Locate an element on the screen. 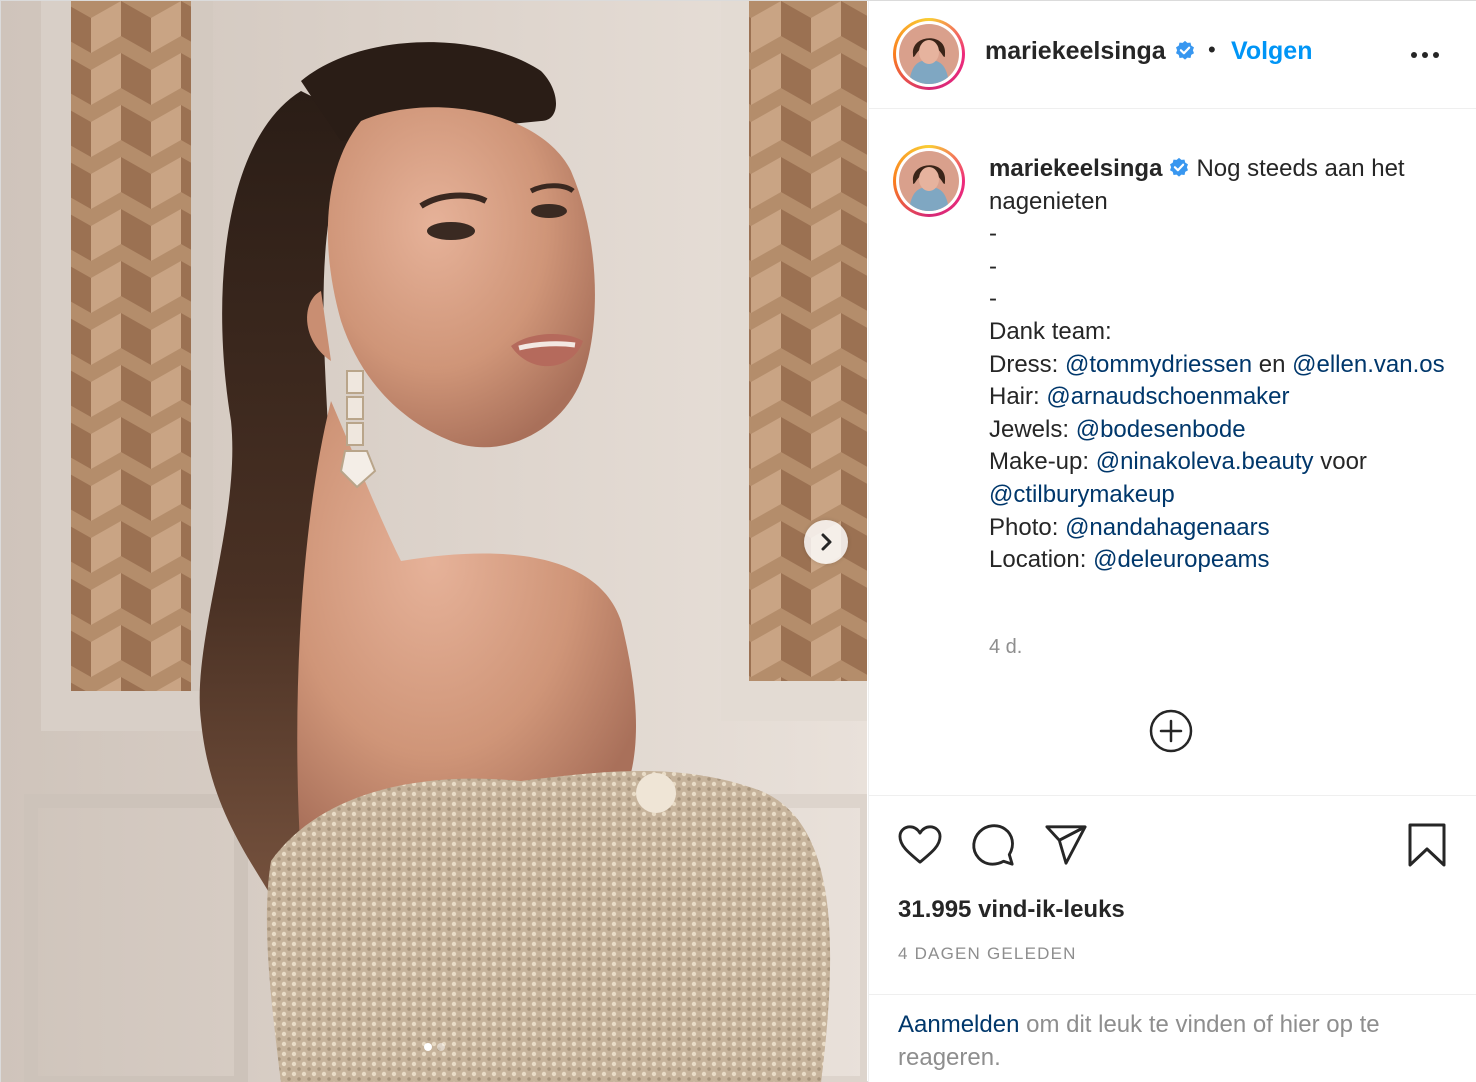 The height and width of the screenshot is (1082, 1476). more-horizontal-icon is located at coordinates (1425, 55).